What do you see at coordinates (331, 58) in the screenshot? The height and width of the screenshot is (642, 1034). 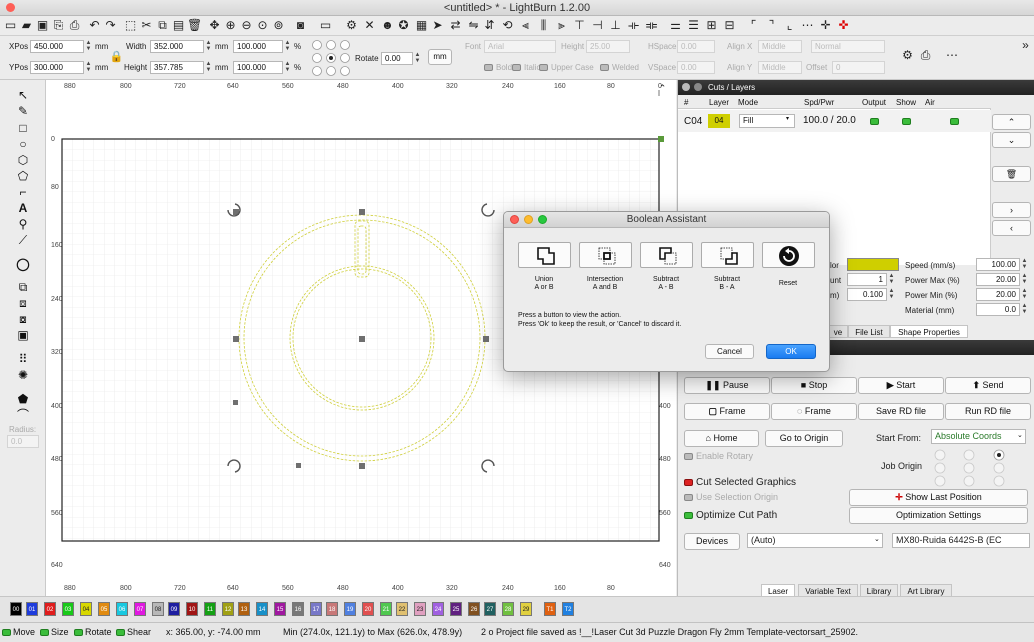 I see `anchor-point-grid` at bounding box center [331, 58].